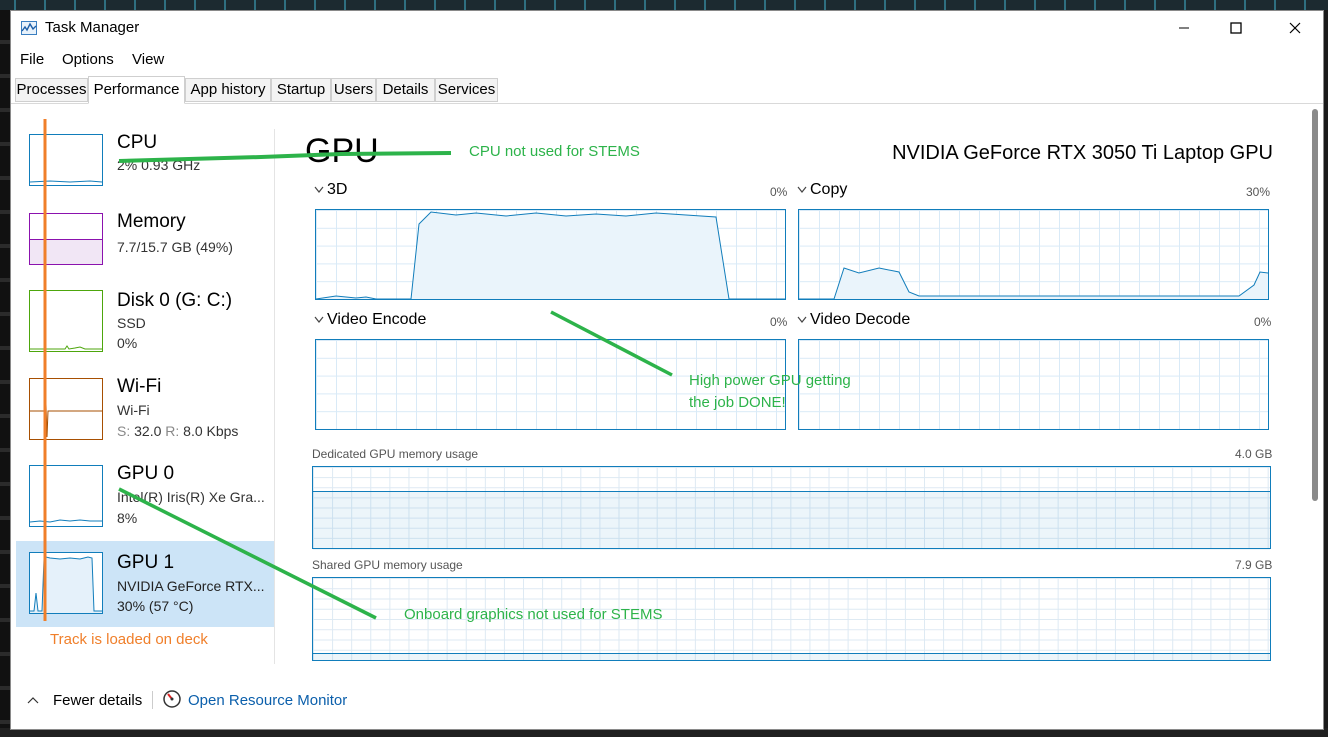  What do you see at coordinates (779, 192) in the screenshot?
I see `engine-3d-percent: 0%` at bounding box center [779, 192].